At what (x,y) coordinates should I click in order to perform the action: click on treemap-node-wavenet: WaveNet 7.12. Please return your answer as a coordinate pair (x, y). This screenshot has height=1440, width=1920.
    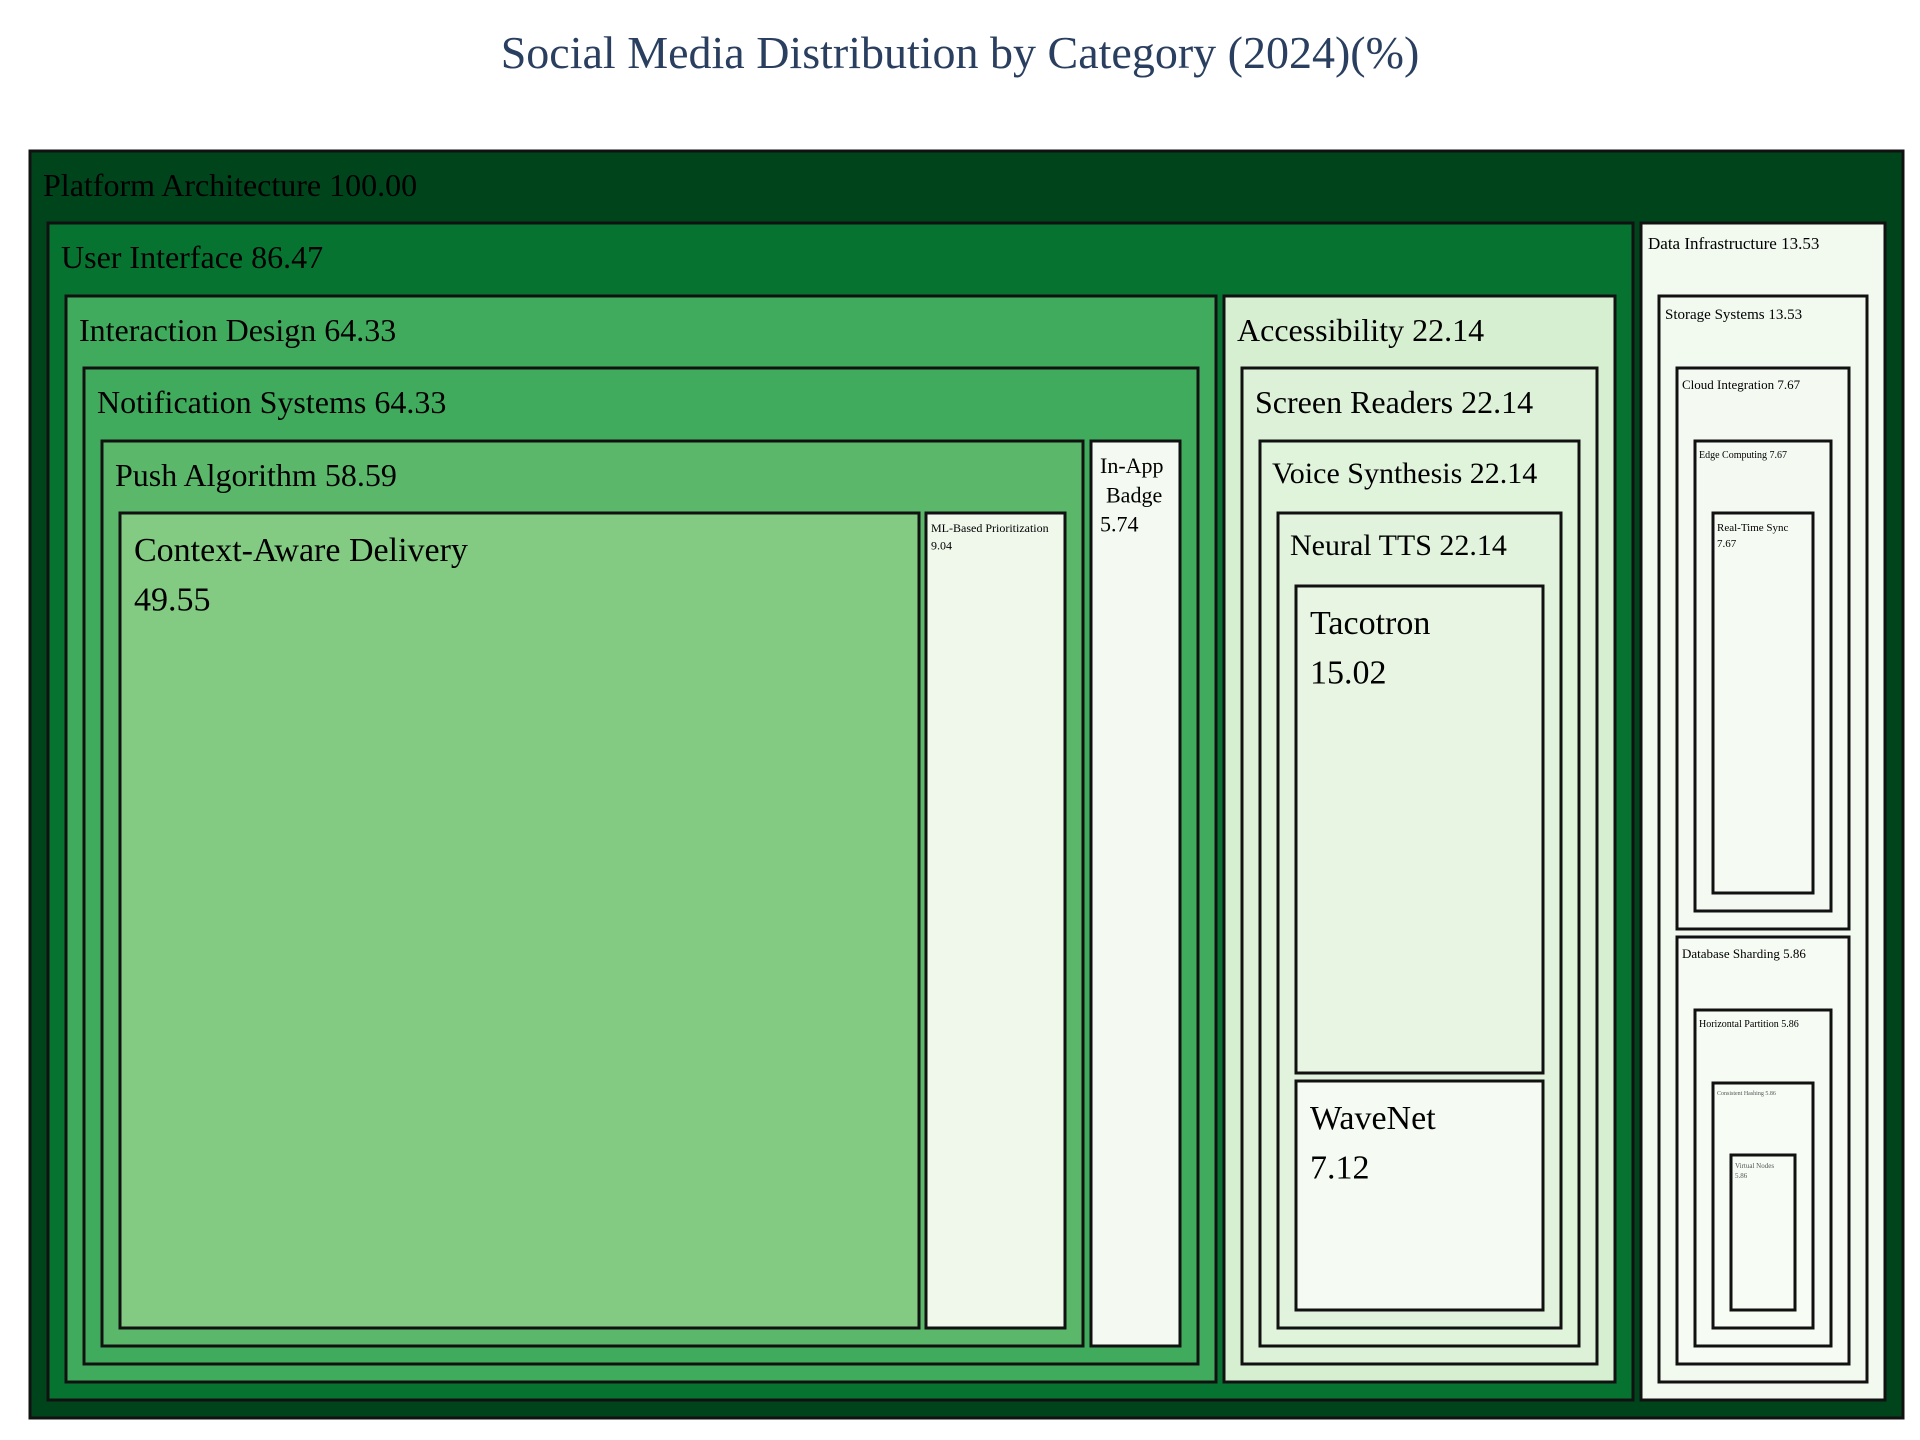
    Looking at the image, I should click on (1419, 1195).